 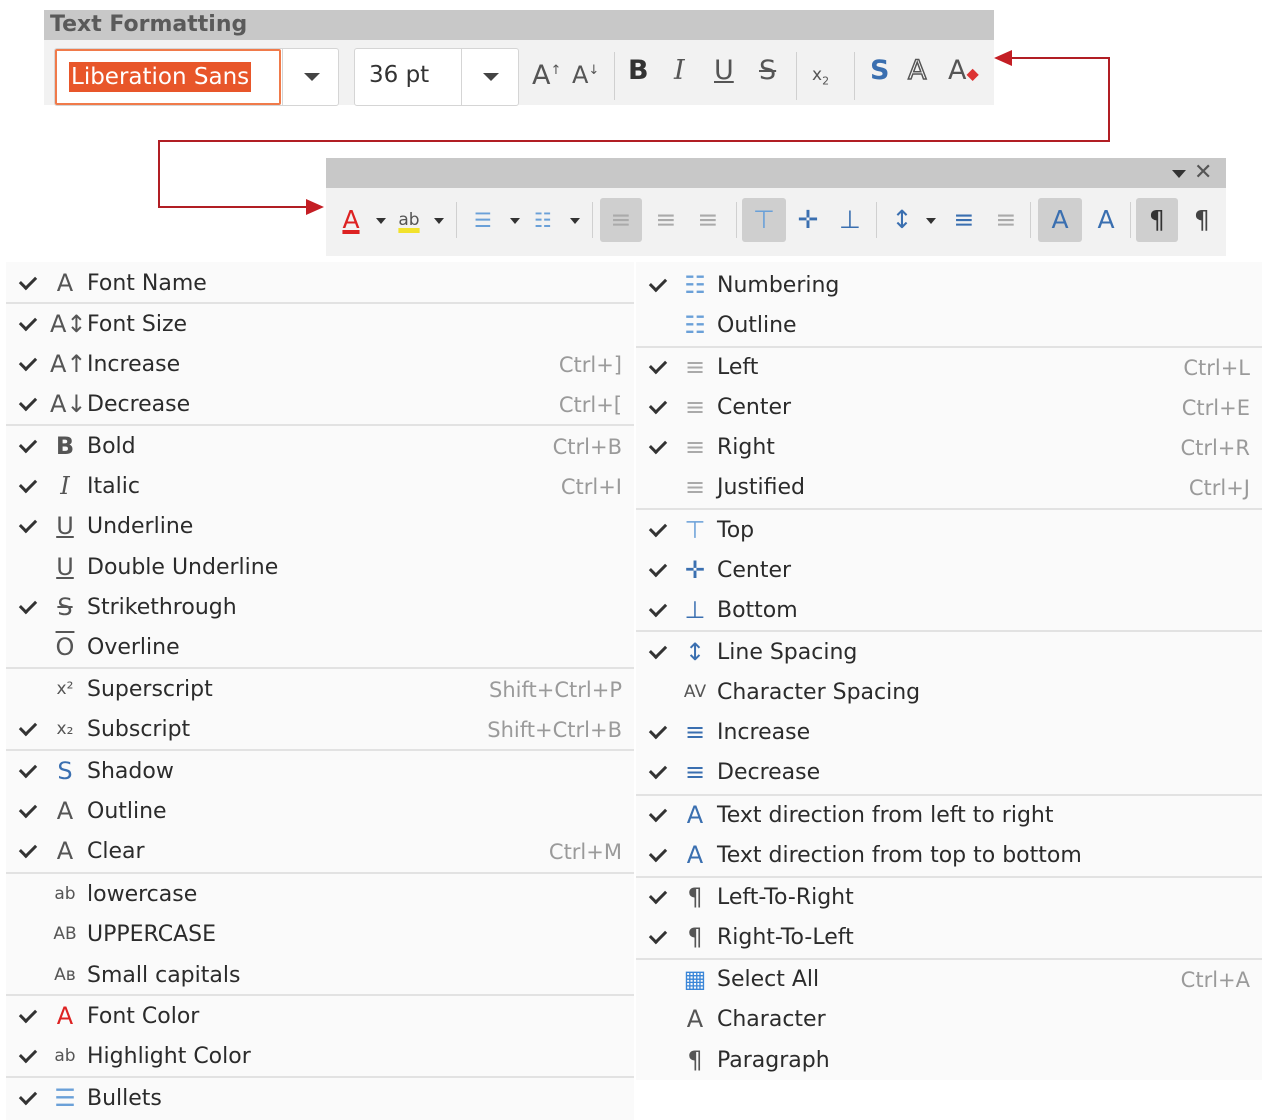 I want to click on menu-item-character-spacing: AV Character Spacing, so click(x=949, y=693).